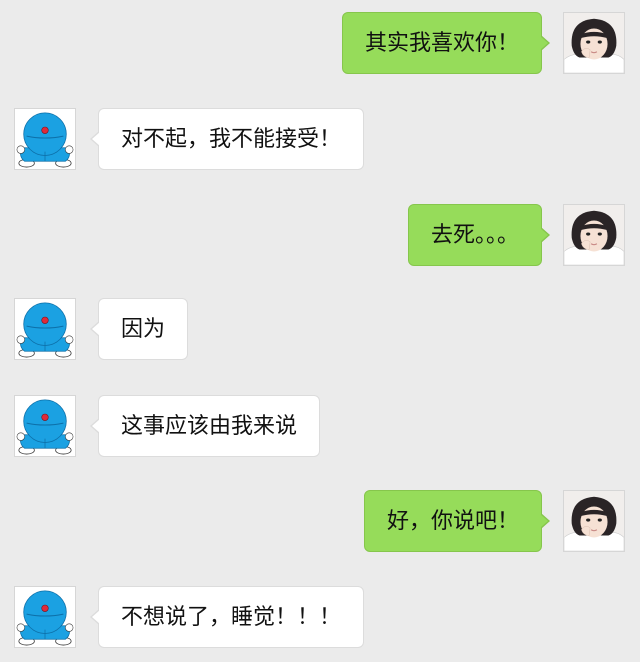 The height and width of the screenshot is (662, 640). I want to click on message-received: 不想说了，睡觉！！！, so click(320, 621).